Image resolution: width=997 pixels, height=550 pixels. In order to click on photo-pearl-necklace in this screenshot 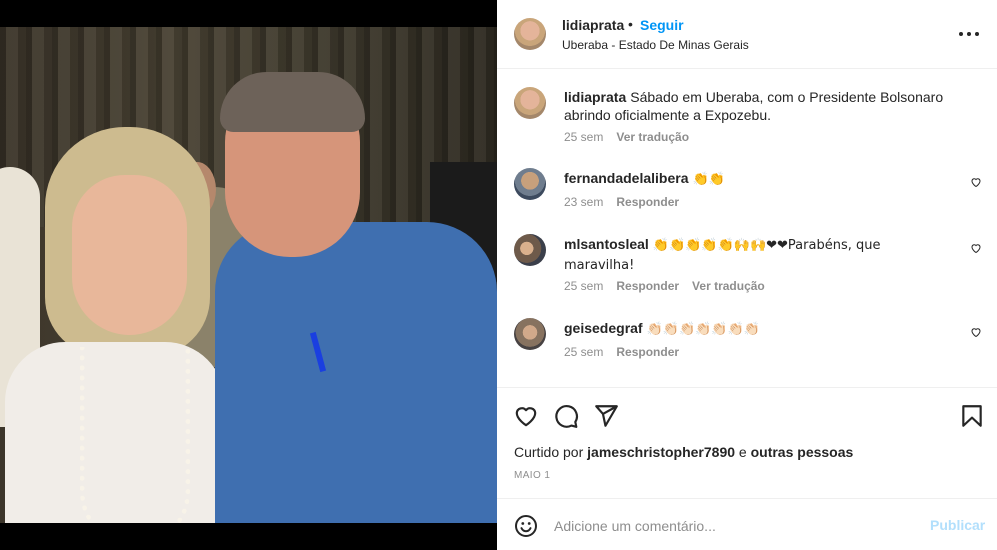, I will do `click(135, 435)`.